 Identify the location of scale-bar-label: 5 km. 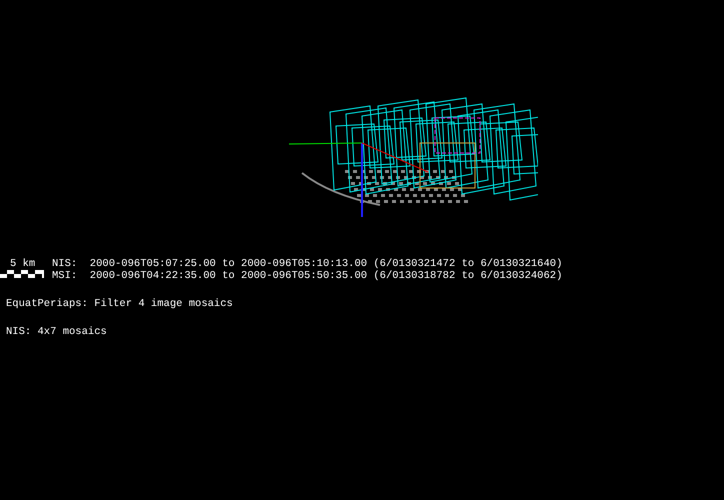
(23, 264).